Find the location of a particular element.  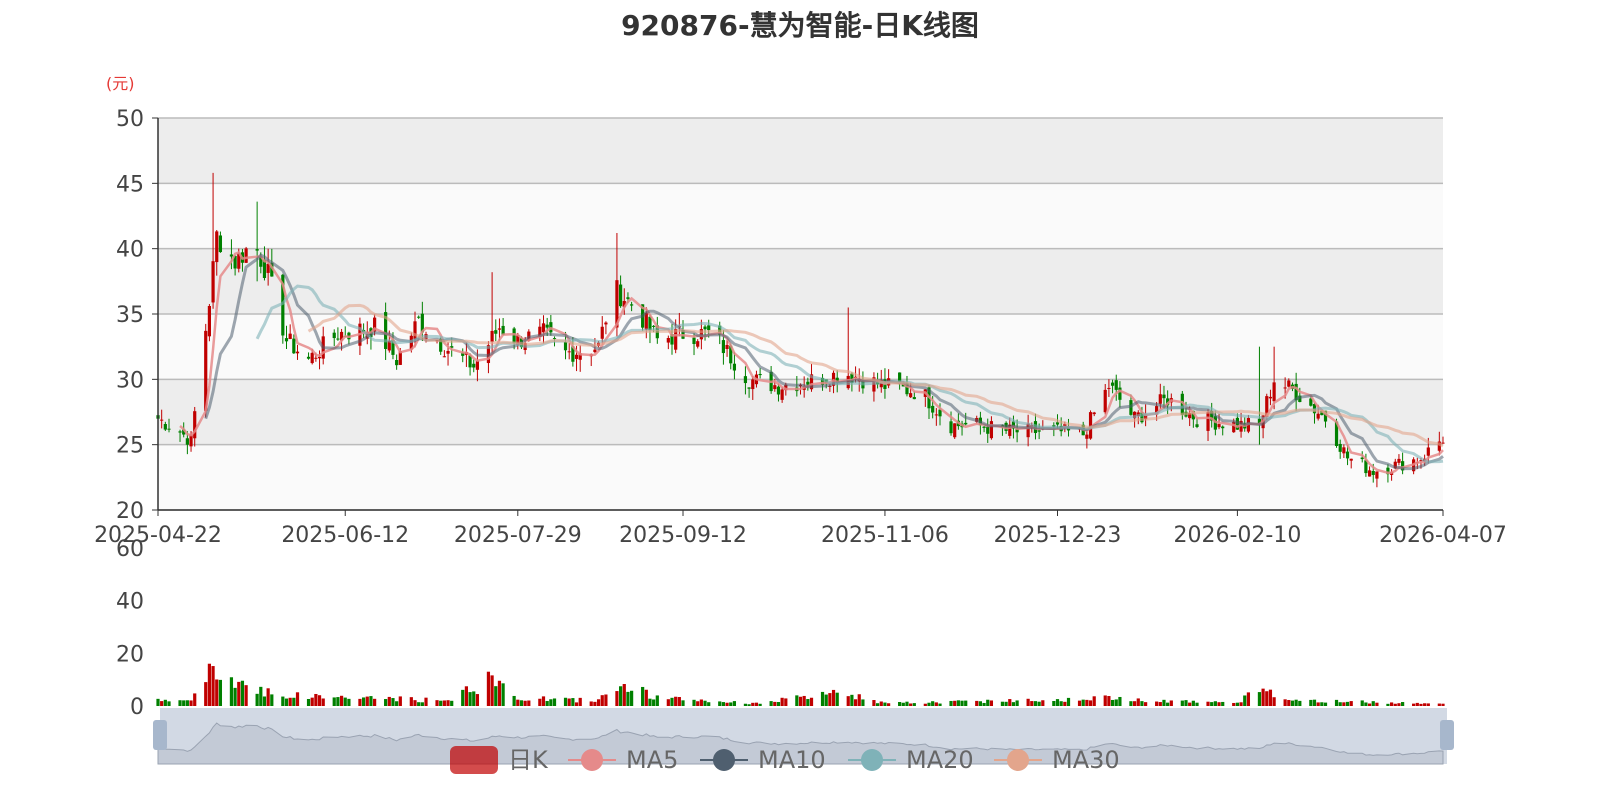

legend-dot-icon is located at coordinates (1018, 760).